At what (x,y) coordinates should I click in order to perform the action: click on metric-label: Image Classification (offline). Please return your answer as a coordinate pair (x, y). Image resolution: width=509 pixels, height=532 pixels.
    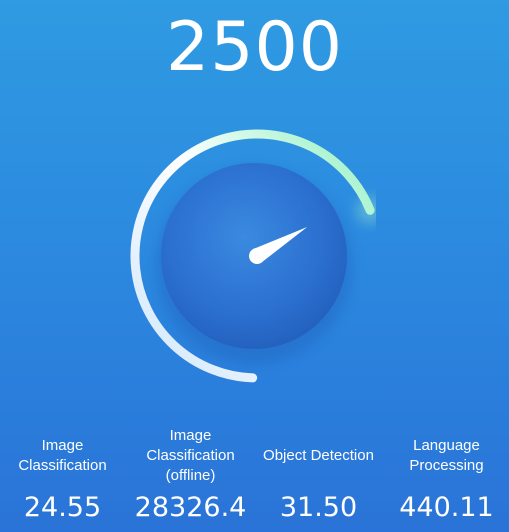
    Looking at the image, I should click on (190, 455).